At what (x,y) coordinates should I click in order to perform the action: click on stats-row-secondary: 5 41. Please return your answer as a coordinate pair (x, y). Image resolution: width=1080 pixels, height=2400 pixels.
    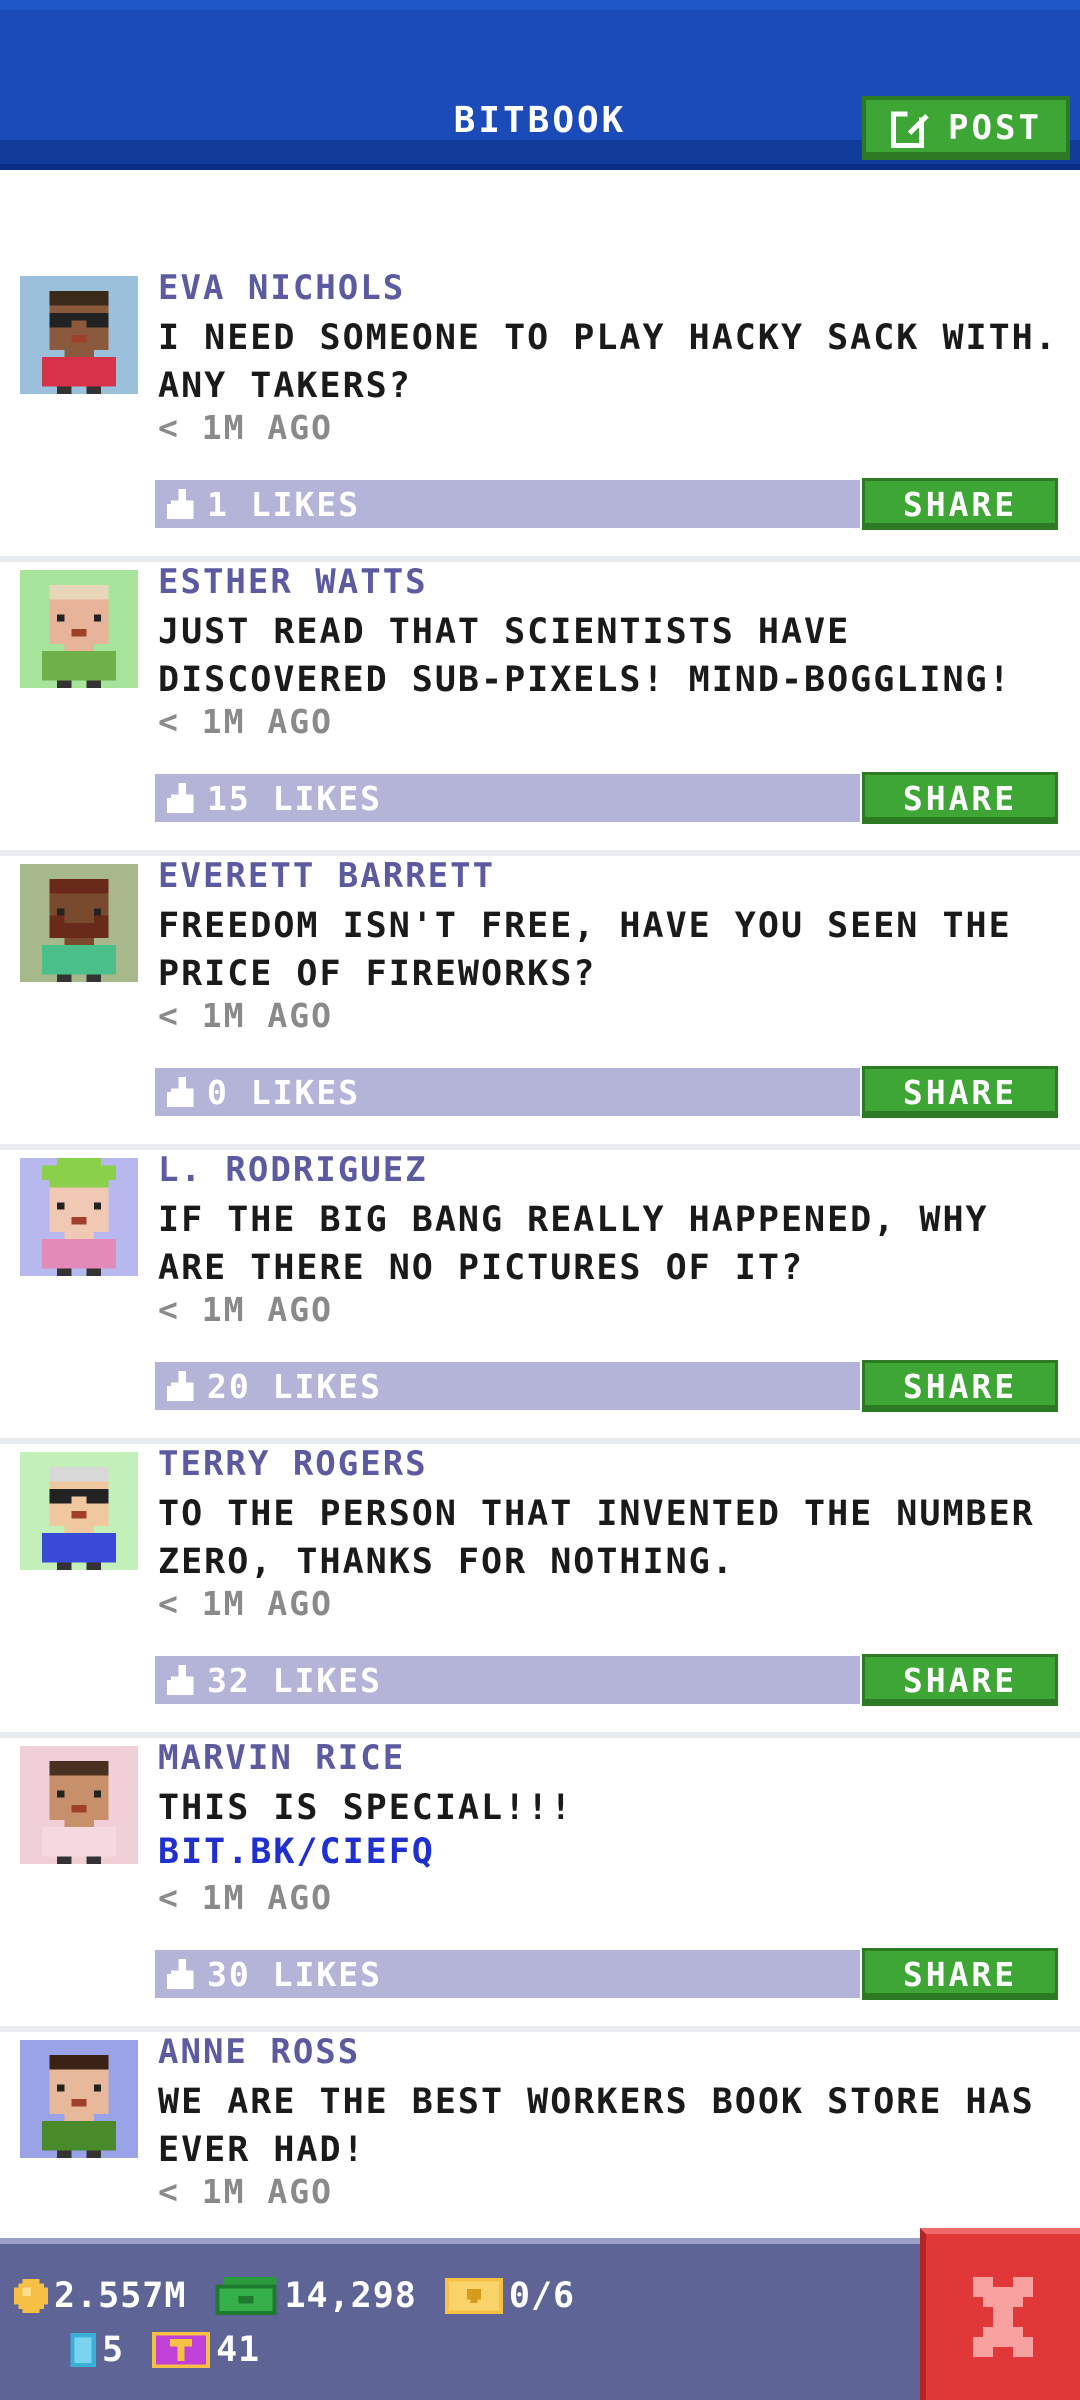
    Looking at the image, I should click on (174, 2350).